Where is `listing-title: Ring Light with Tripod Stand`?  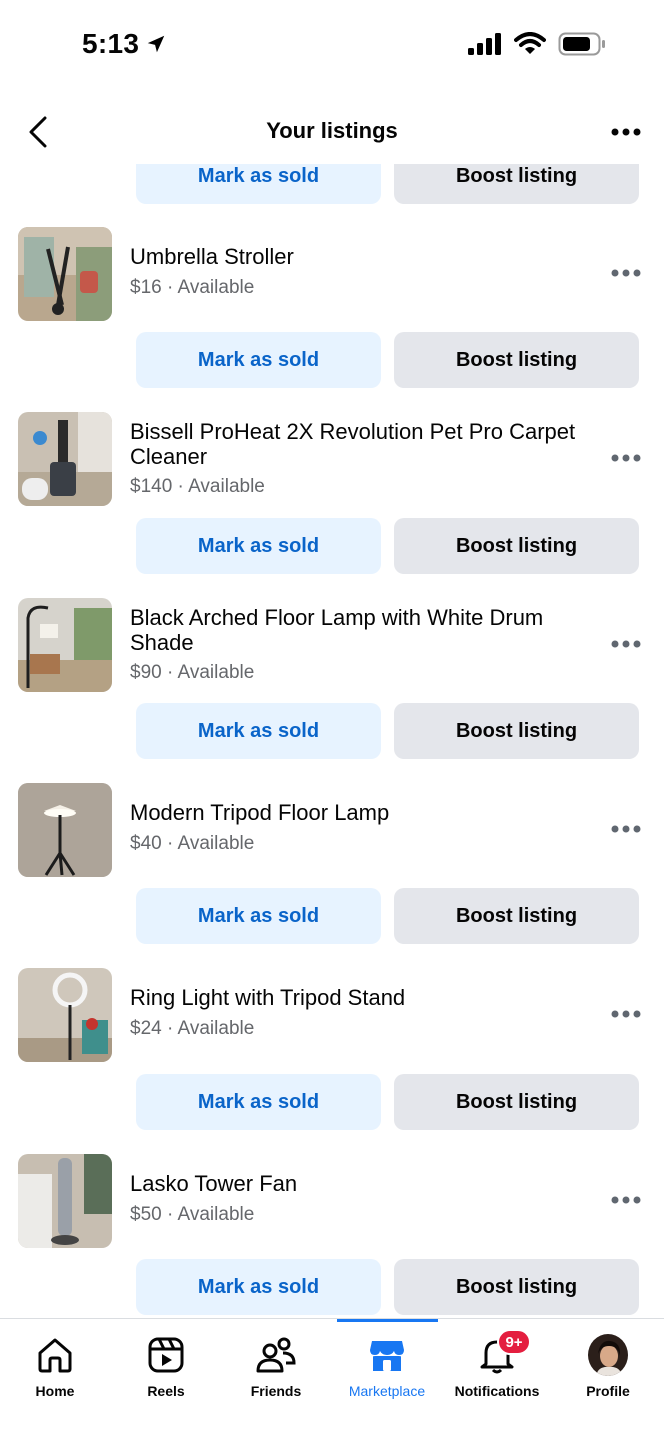
listing-title: Ring Light with Tripod Stand is located at coordinates (365, 997).